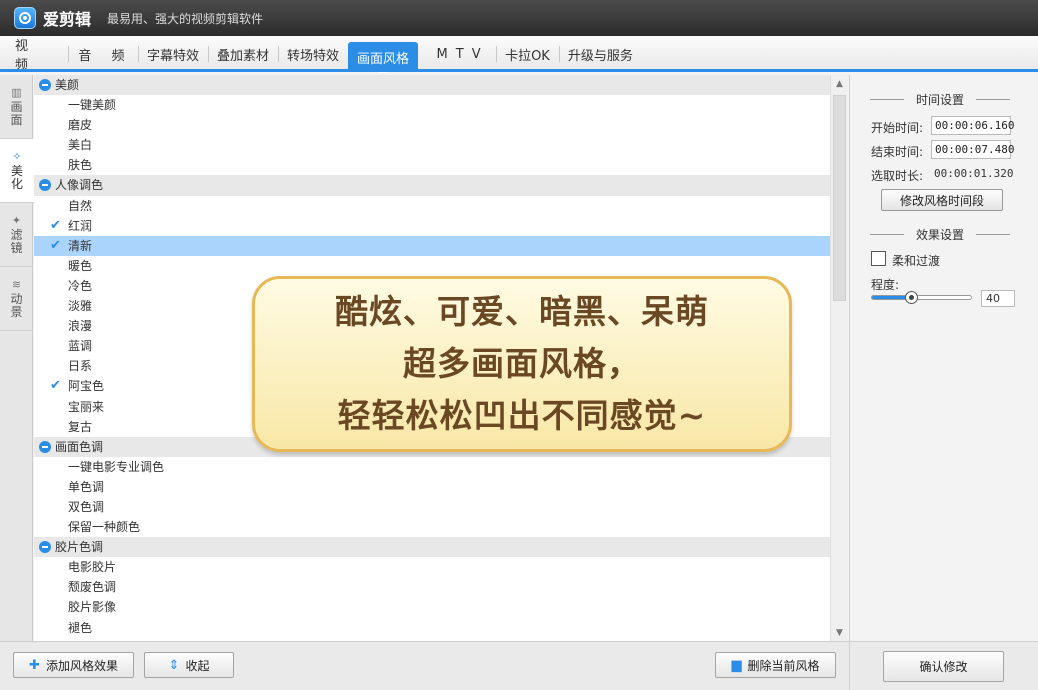  What do you see at coordinates (839, 83) in the screenshot?
I see `scroll-up-icon: ▲` at bounding box center [839, 83].